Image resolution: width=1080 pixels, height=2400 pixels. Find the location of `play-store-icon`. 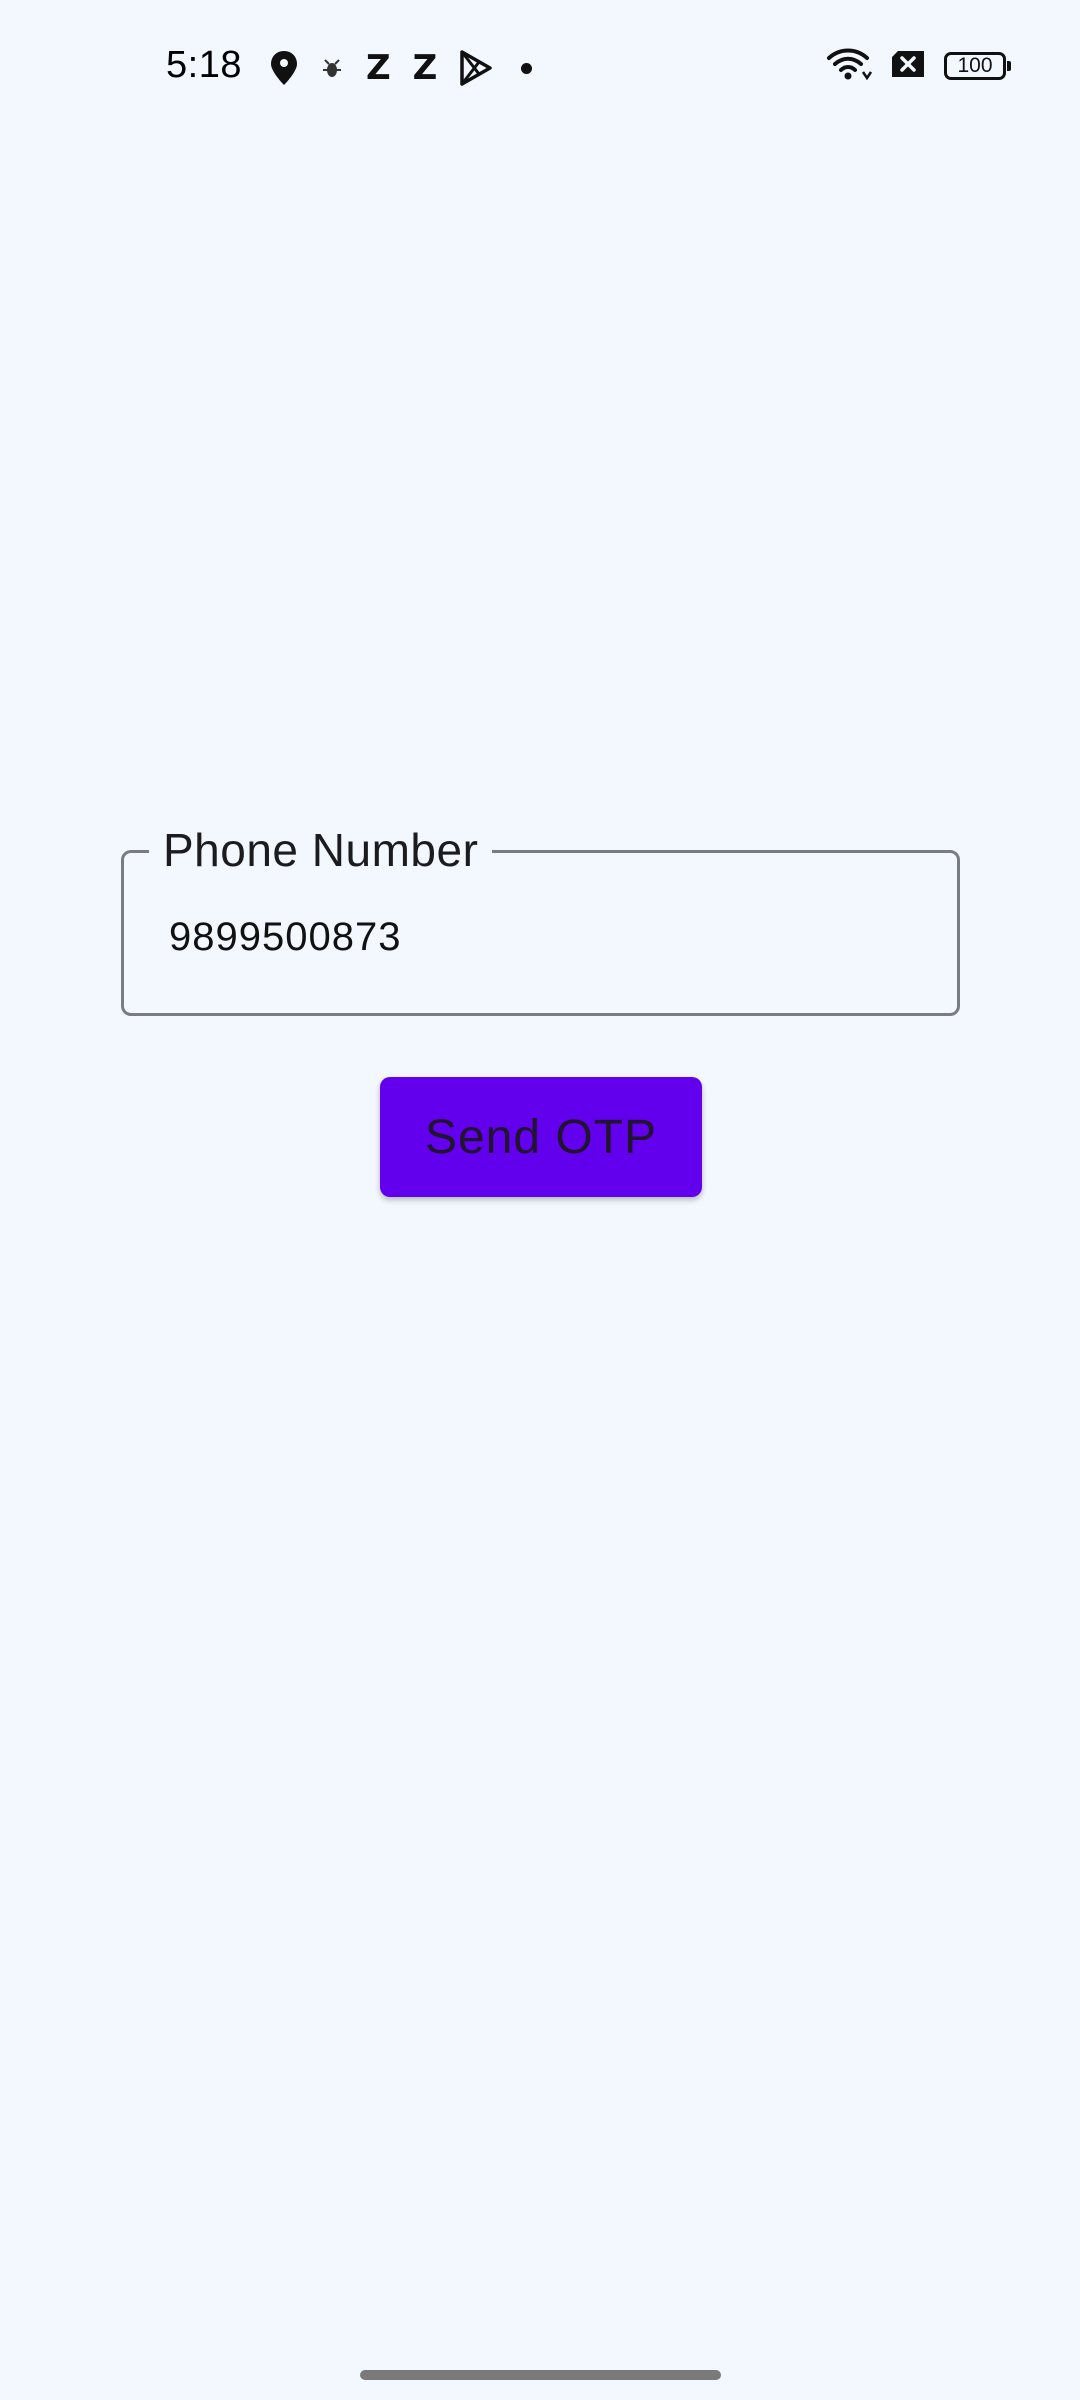

play-store-icon is located at coordinates (476, 68).